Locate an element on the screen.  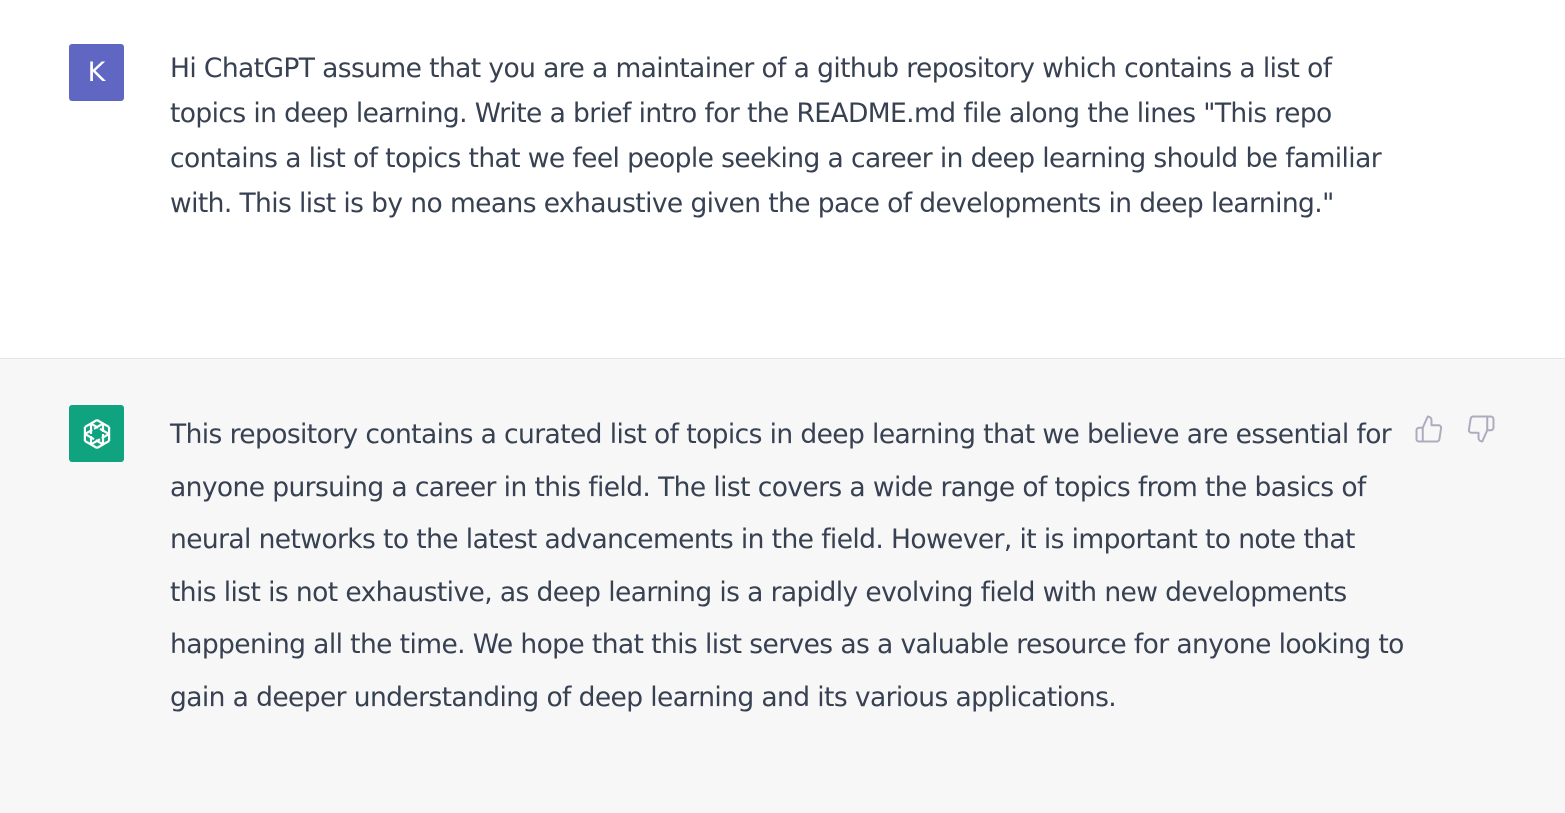
feedback-buttons is located at coordinates (1455, 429).